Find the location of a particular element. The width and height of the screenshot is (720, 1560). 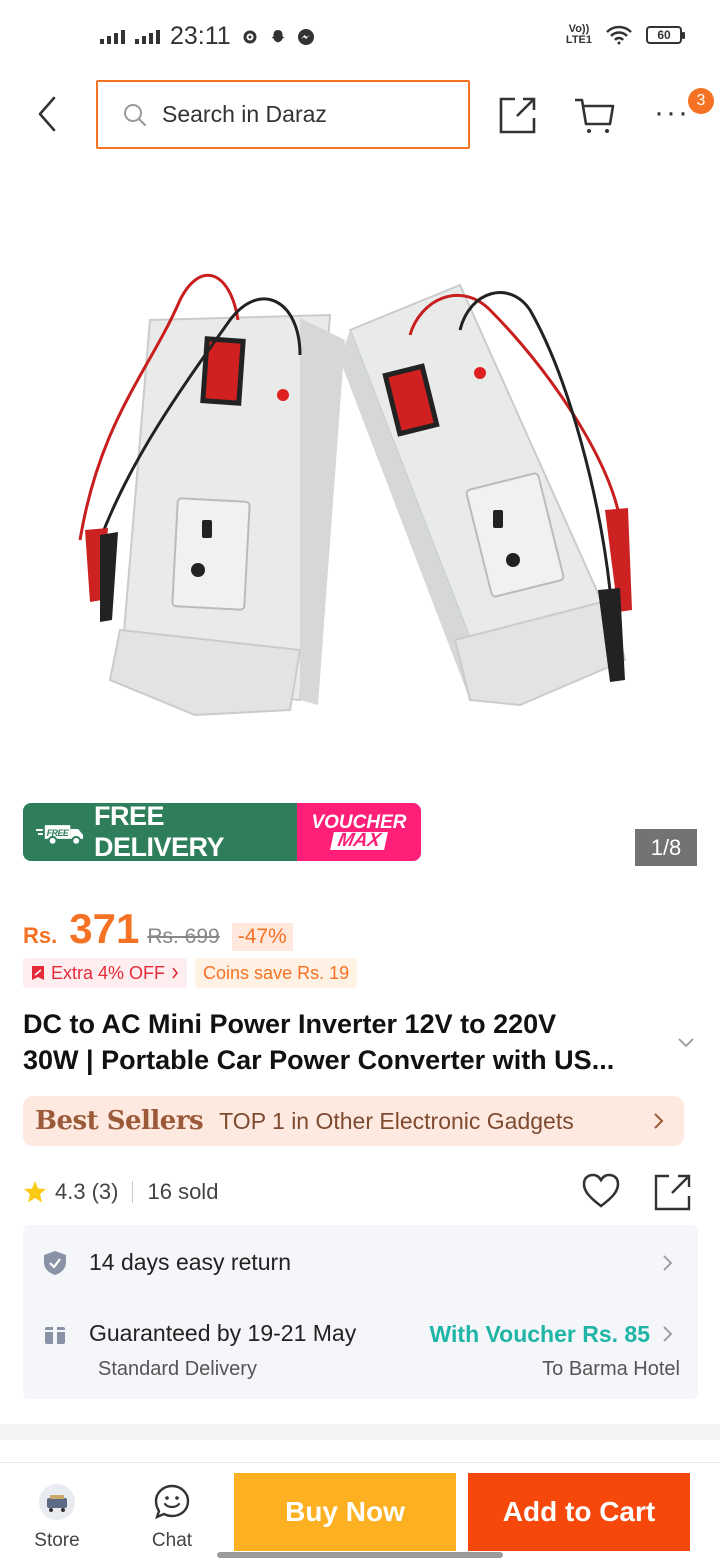

back-arrow-icon is located at coordinates (48, 114).